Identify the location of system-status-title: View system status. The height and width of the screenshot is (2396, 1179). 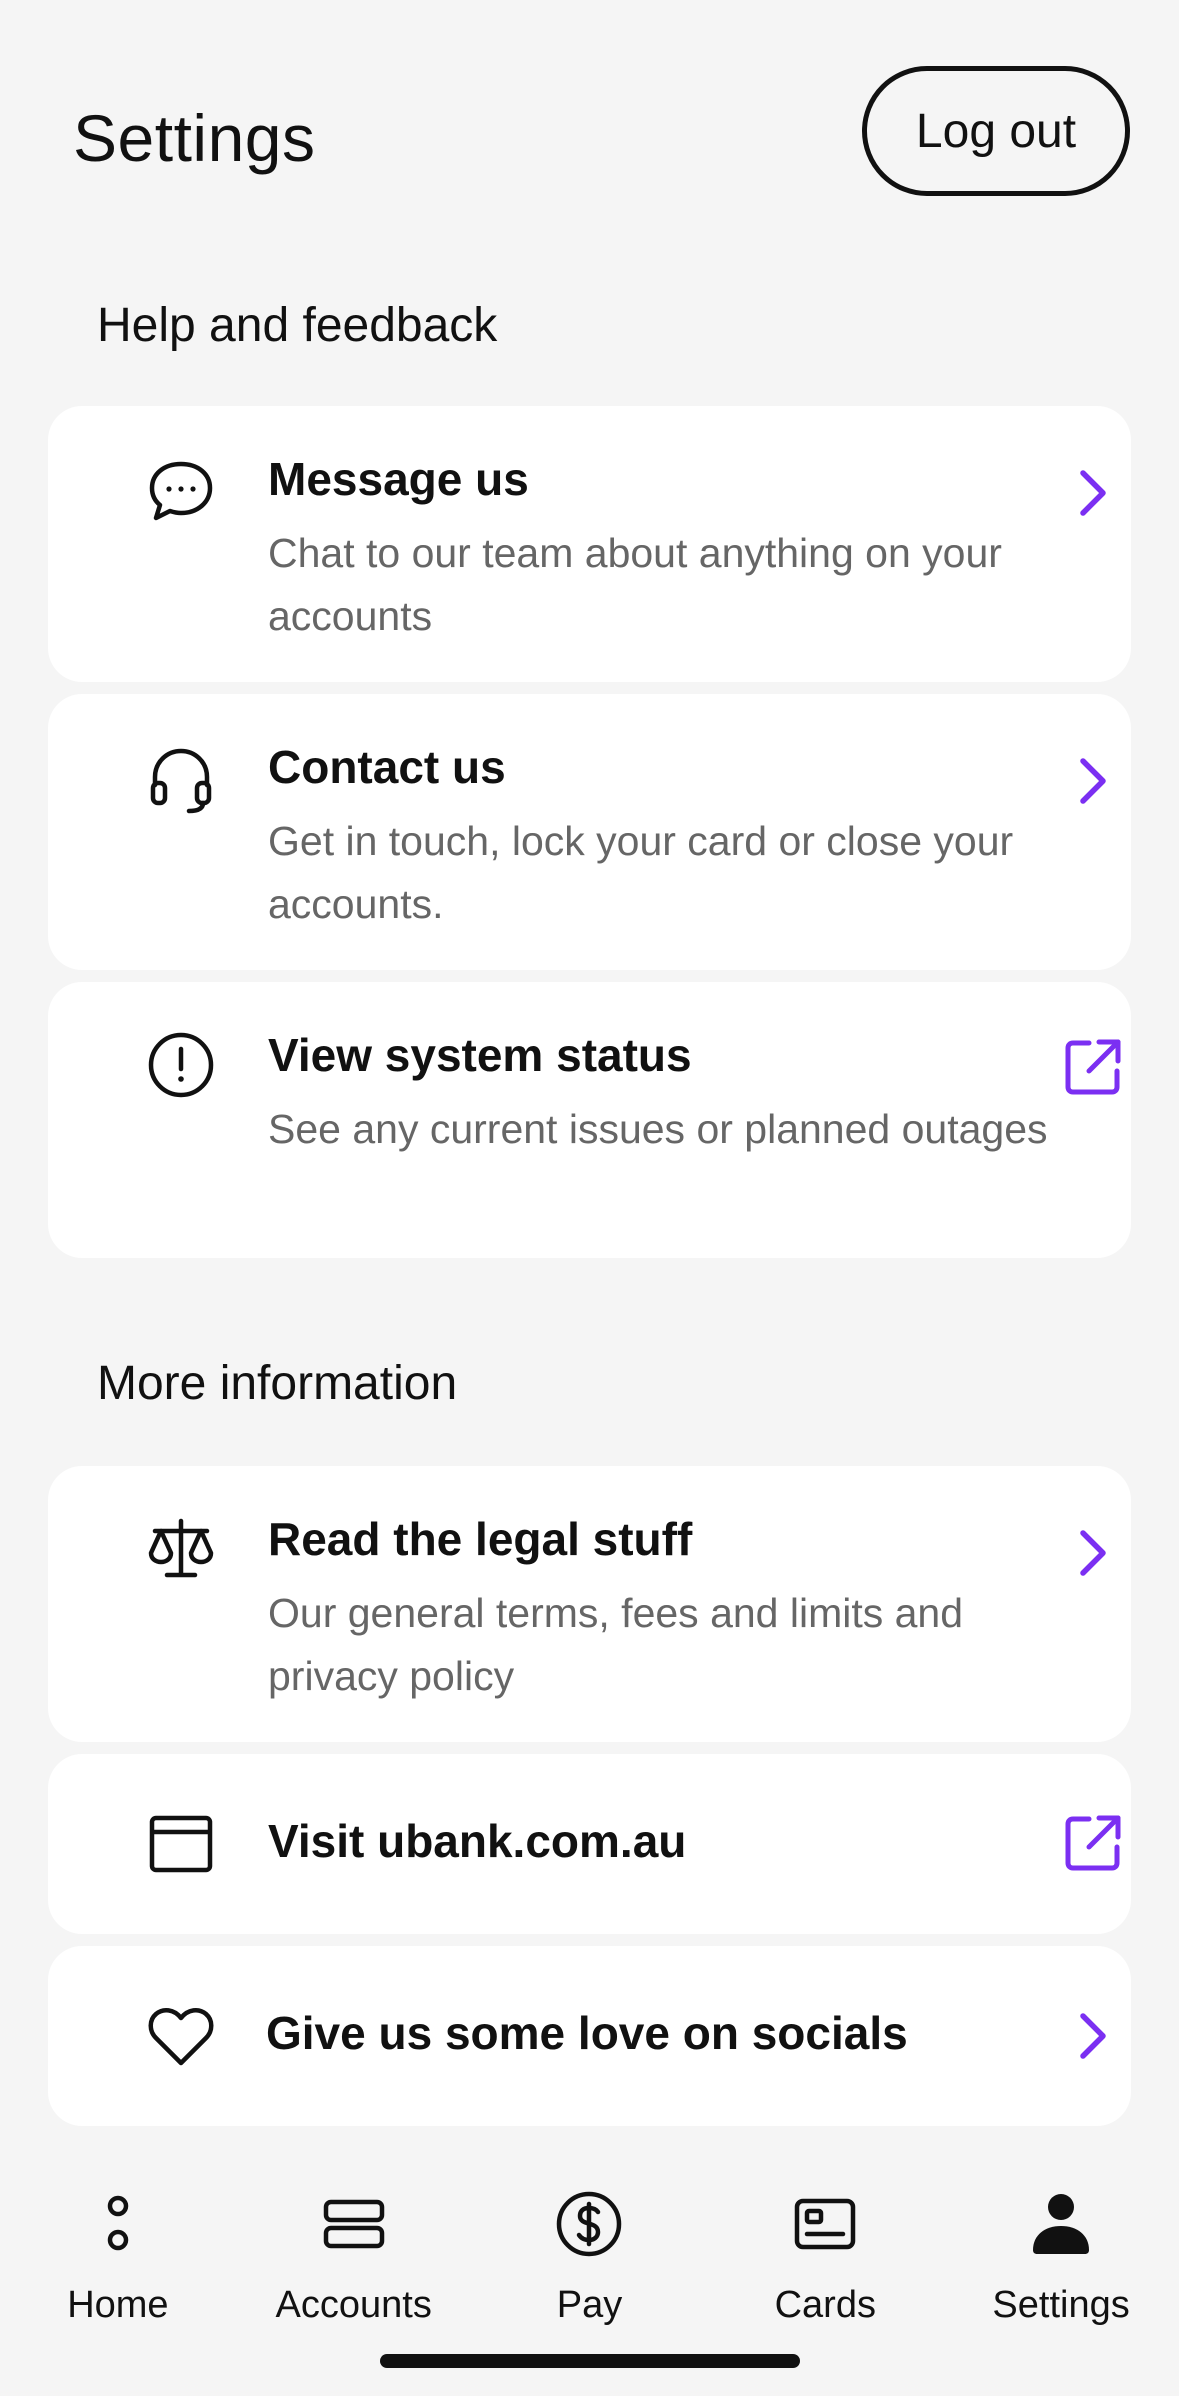
(480, 1055).